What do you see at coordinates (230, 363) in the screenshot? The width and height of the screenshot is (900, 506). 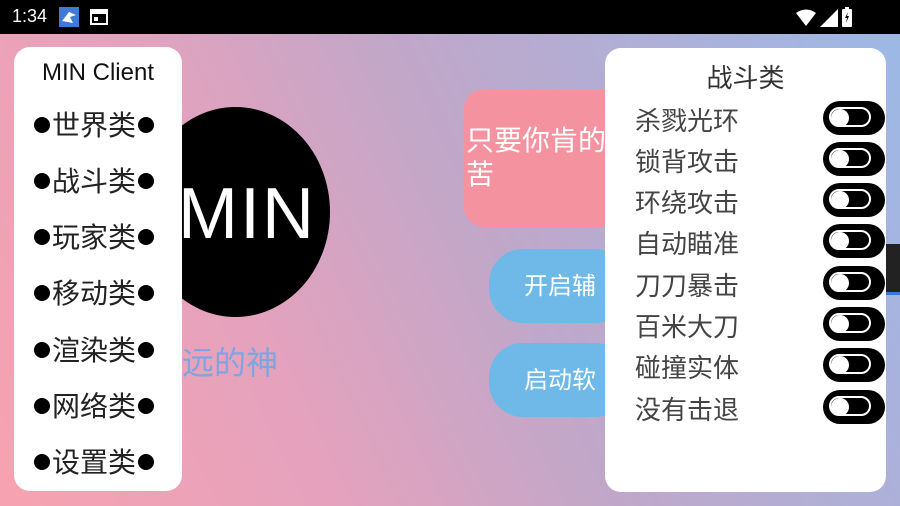 I see `subtitle-text: 远的神` at bounding box center [230, 363].